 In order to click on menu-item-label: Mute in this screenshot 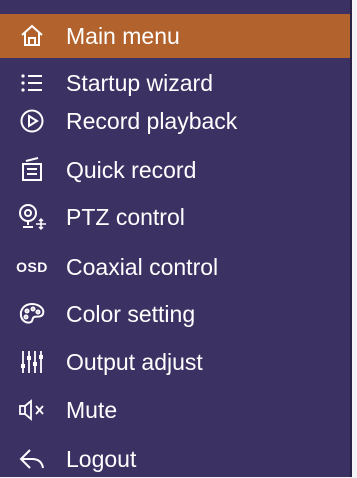, I will do `click(92, 409)`.